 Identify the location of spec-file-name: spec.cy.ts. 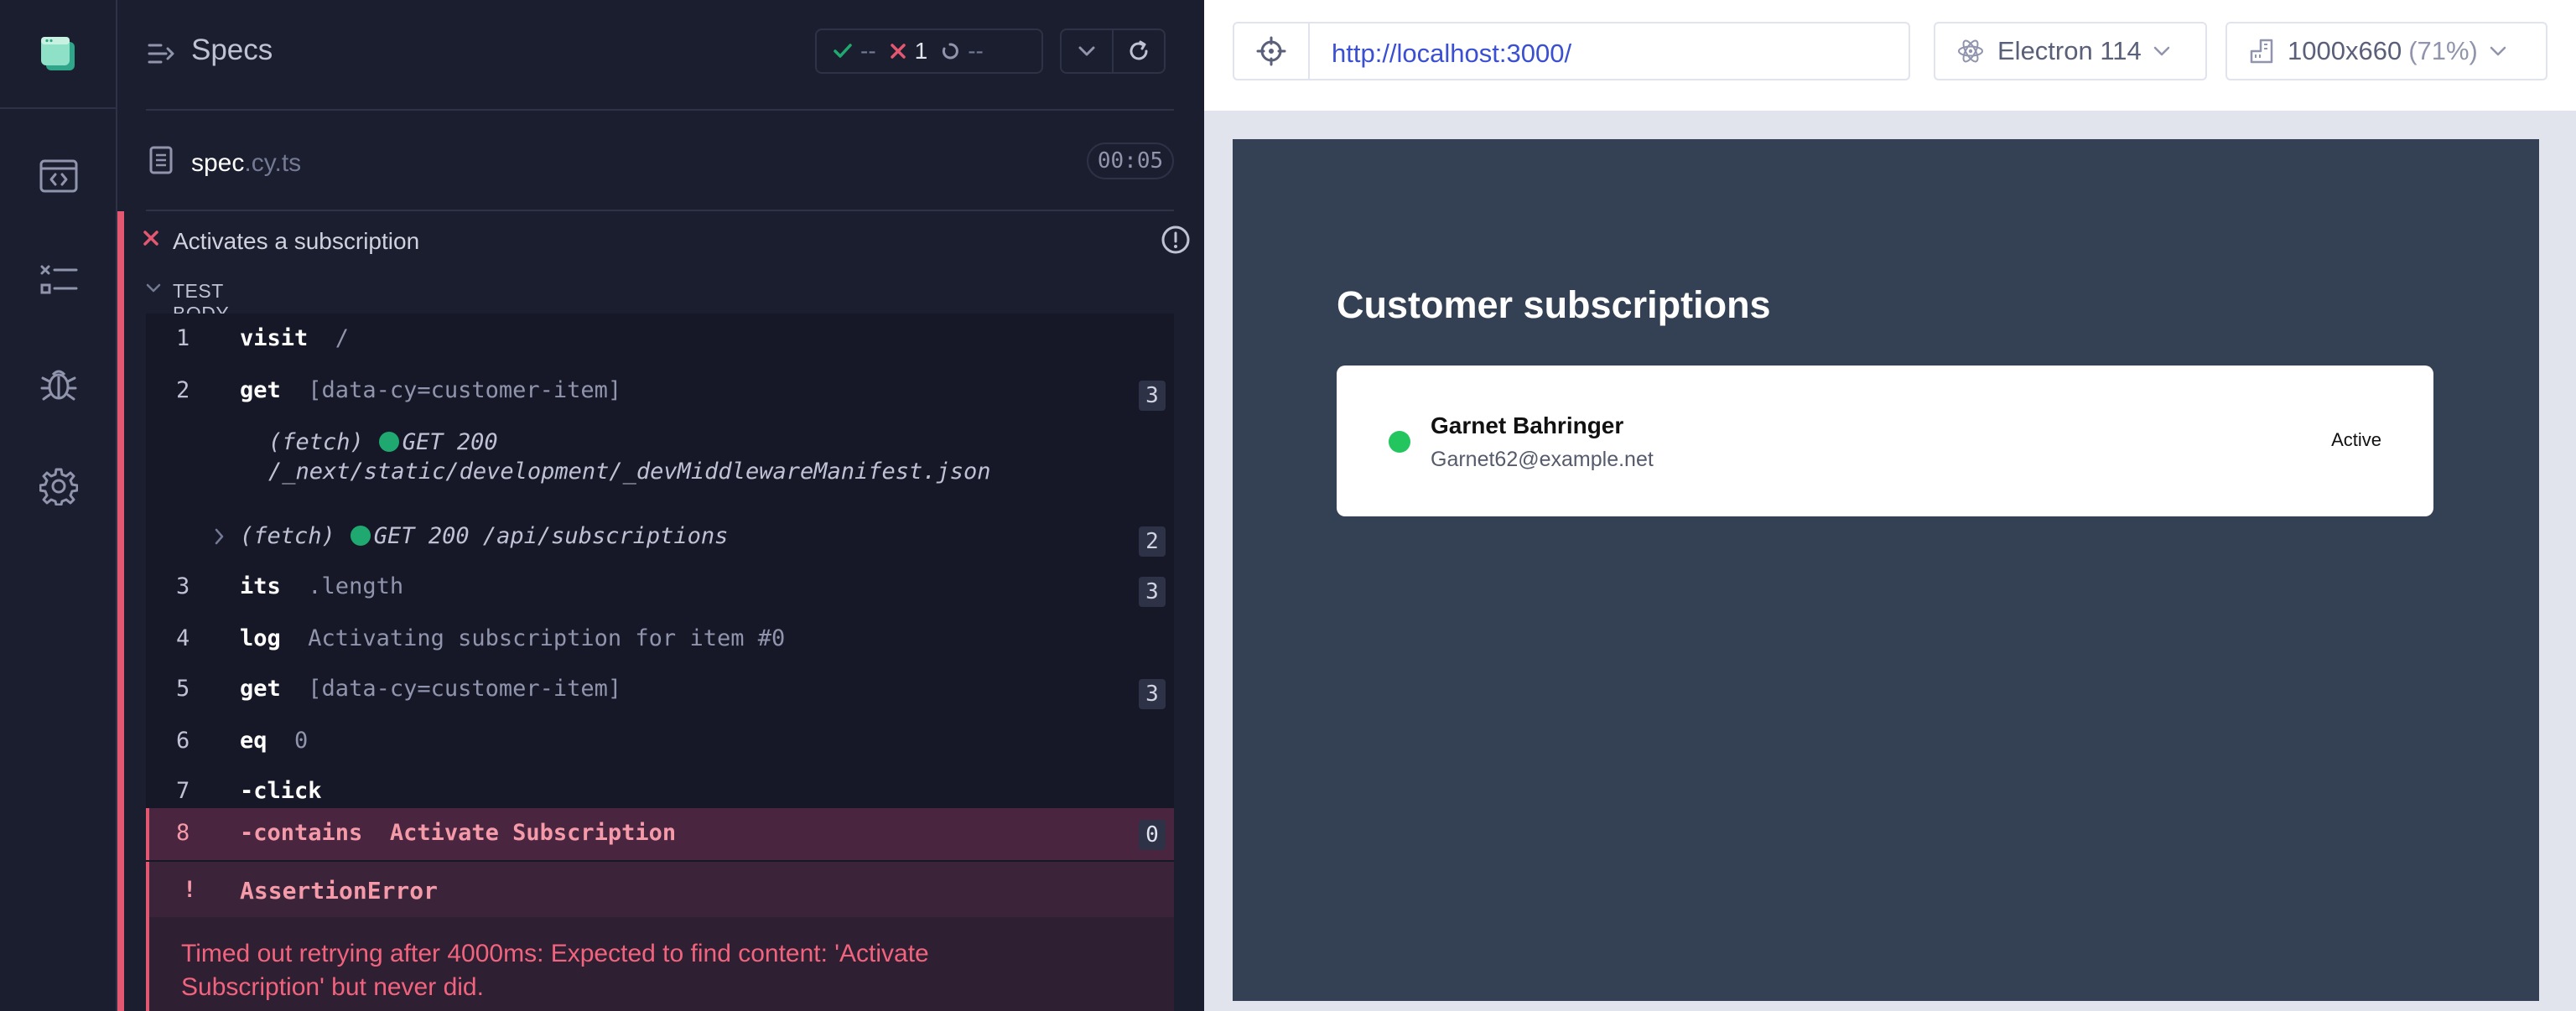
(246, 164).